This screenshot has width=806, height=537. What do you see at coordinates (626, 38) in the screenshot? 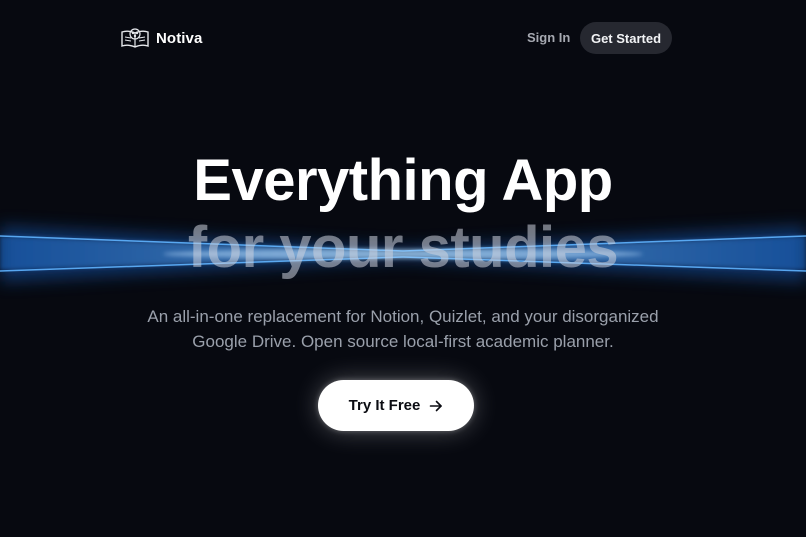
I see `get-started-button: Get Started` at bounding box center [626, 38].